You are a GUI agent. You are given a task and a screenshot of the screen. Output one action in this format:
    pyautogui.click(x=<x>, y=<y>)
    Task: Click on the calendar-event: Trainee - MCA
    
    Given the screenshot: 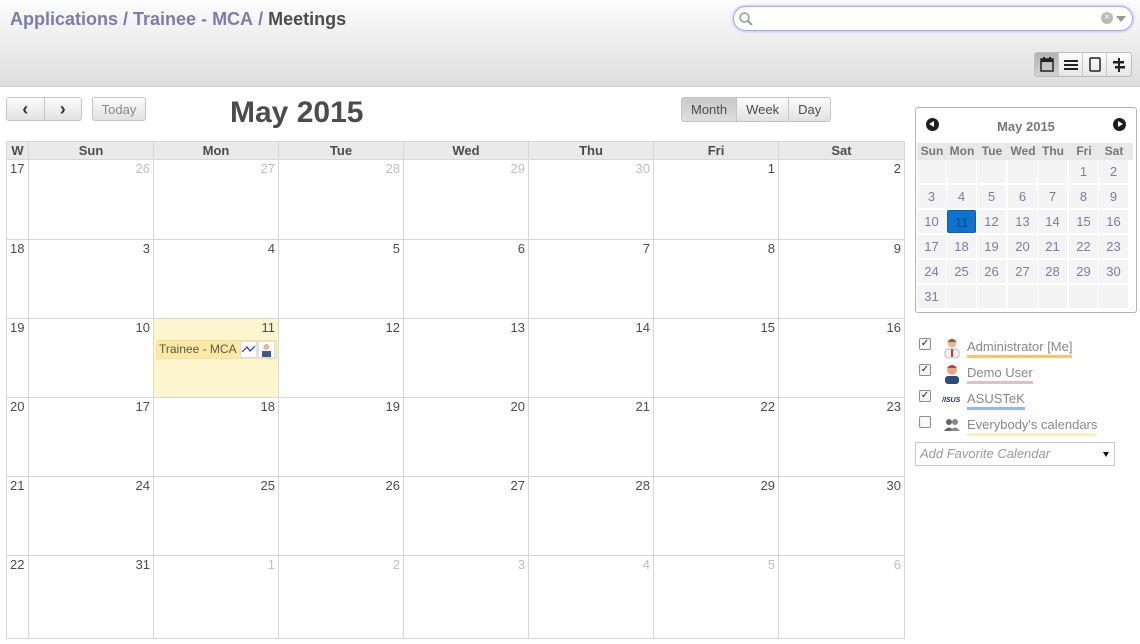 What is the action you would take?
    pyautogui.click(x=216, y=349)
    